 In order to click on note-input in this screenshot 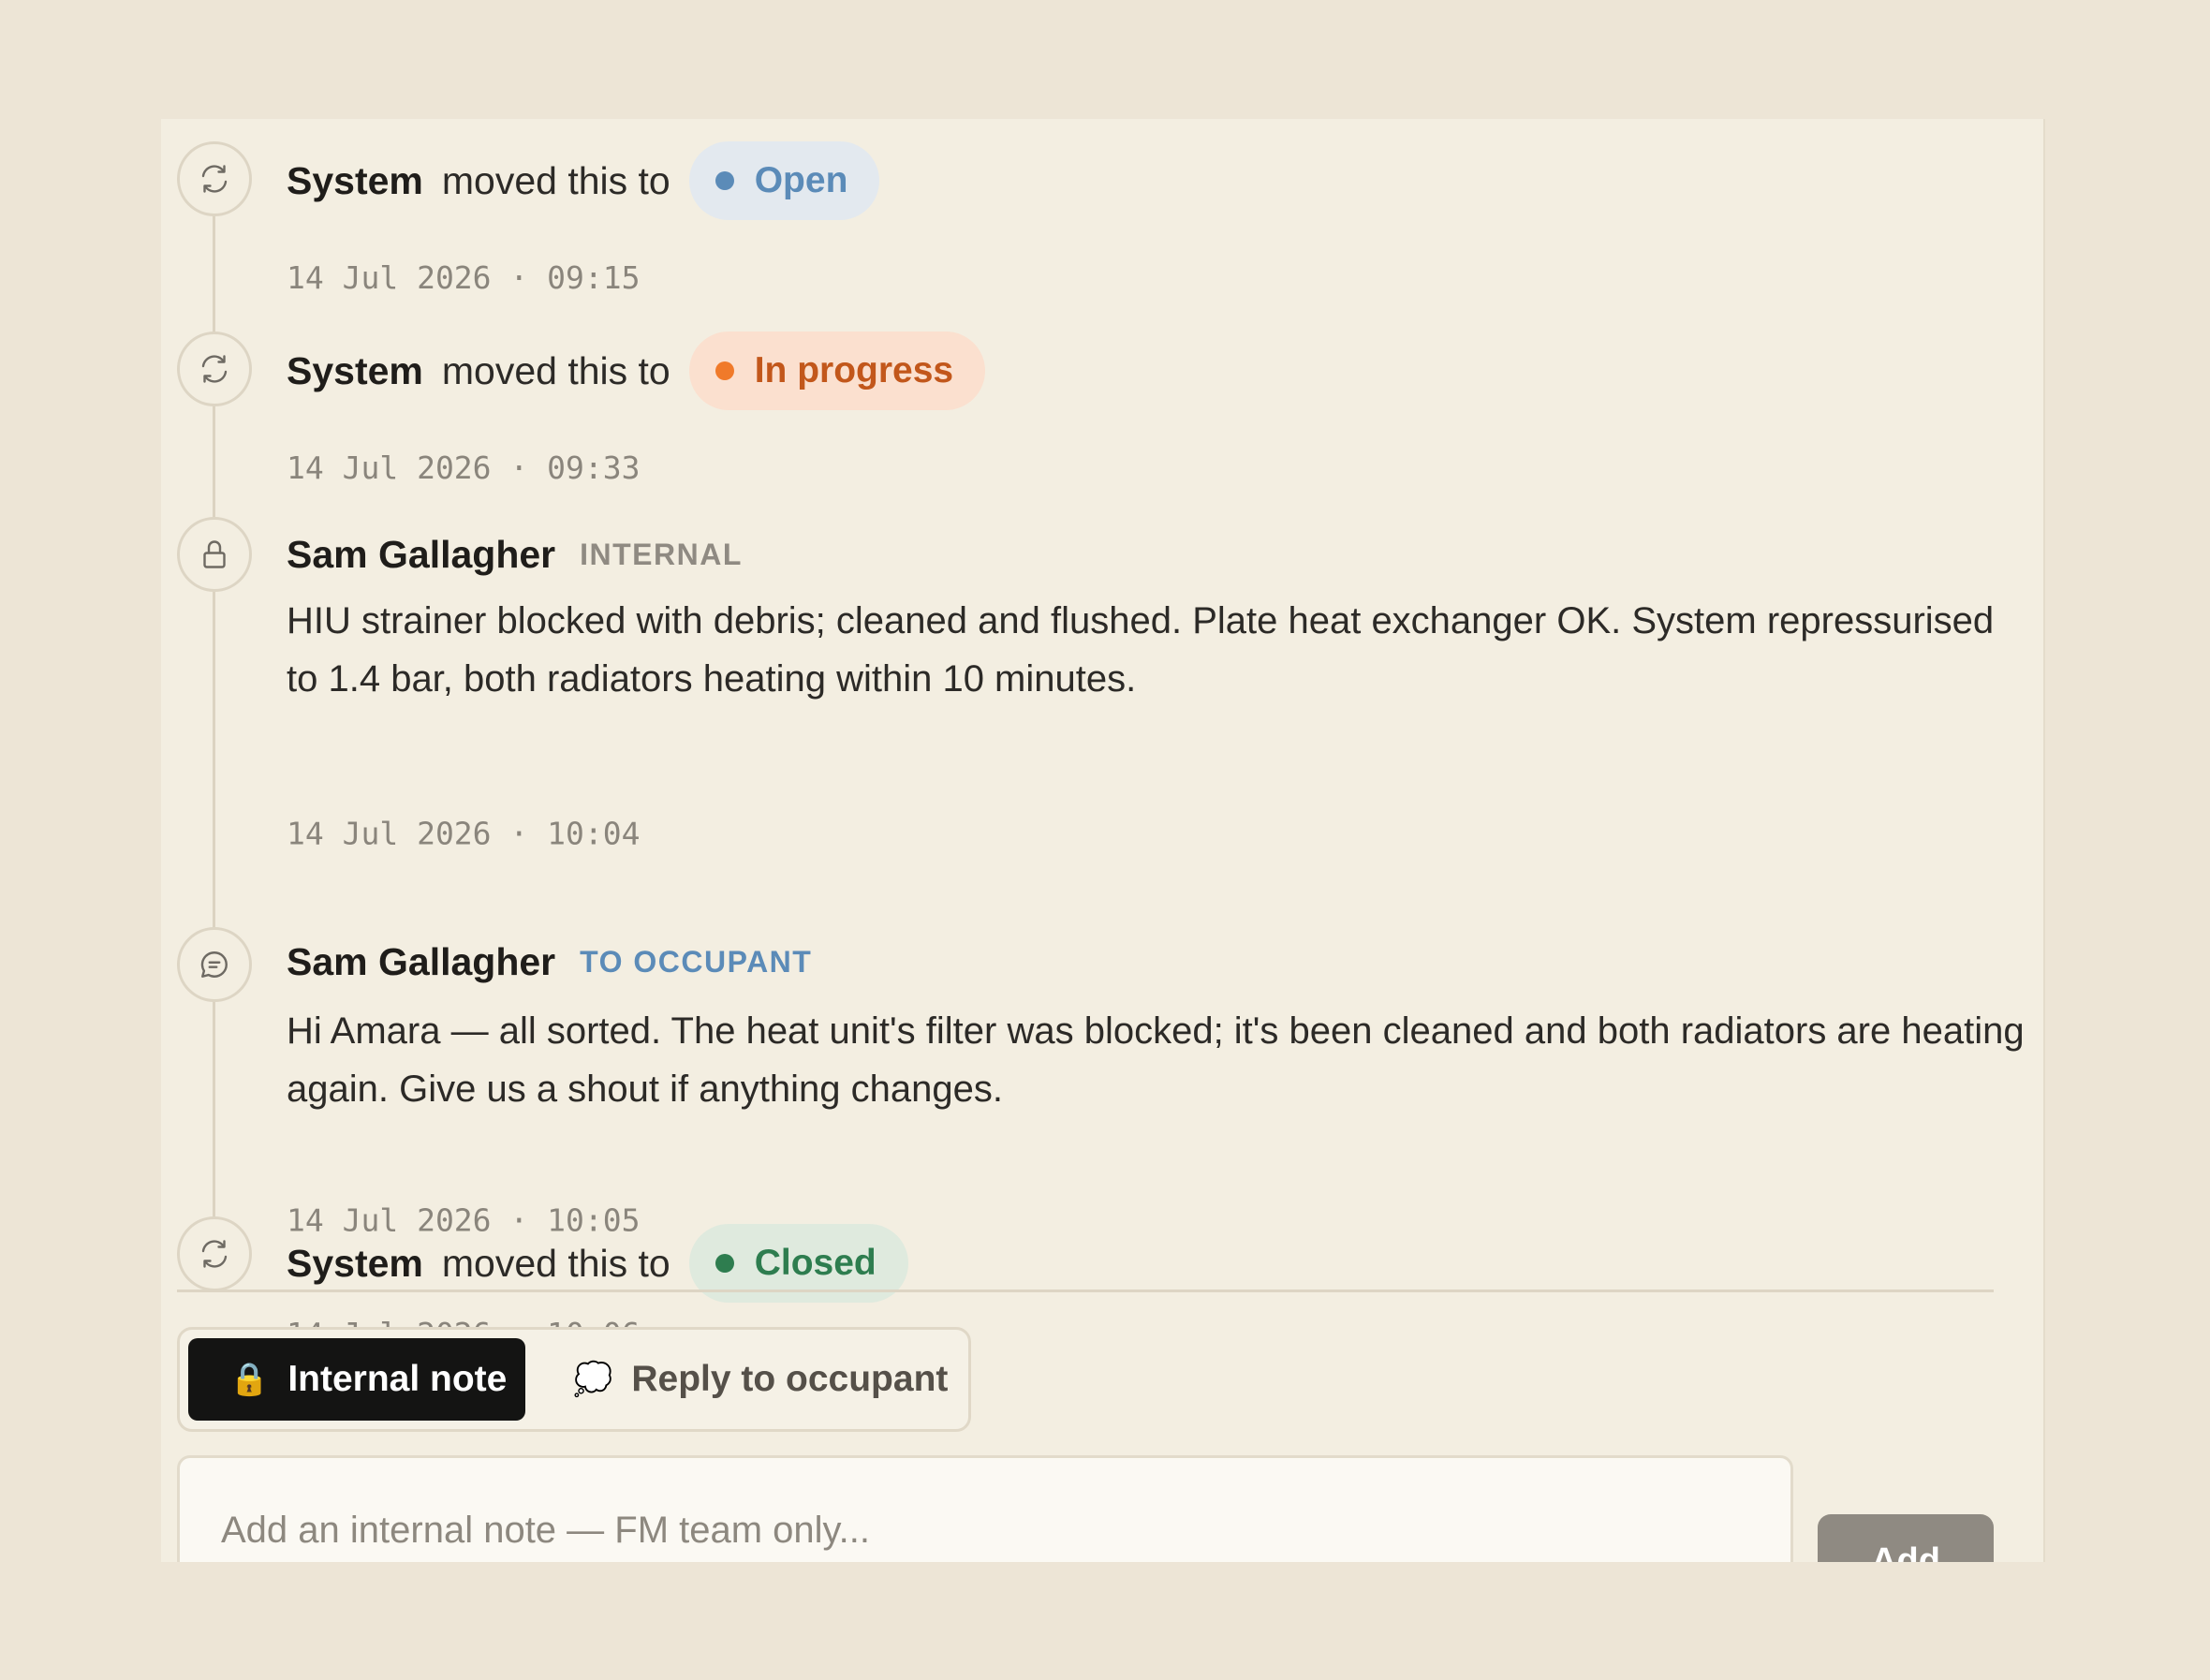, I will do `click(985, 1508)`.